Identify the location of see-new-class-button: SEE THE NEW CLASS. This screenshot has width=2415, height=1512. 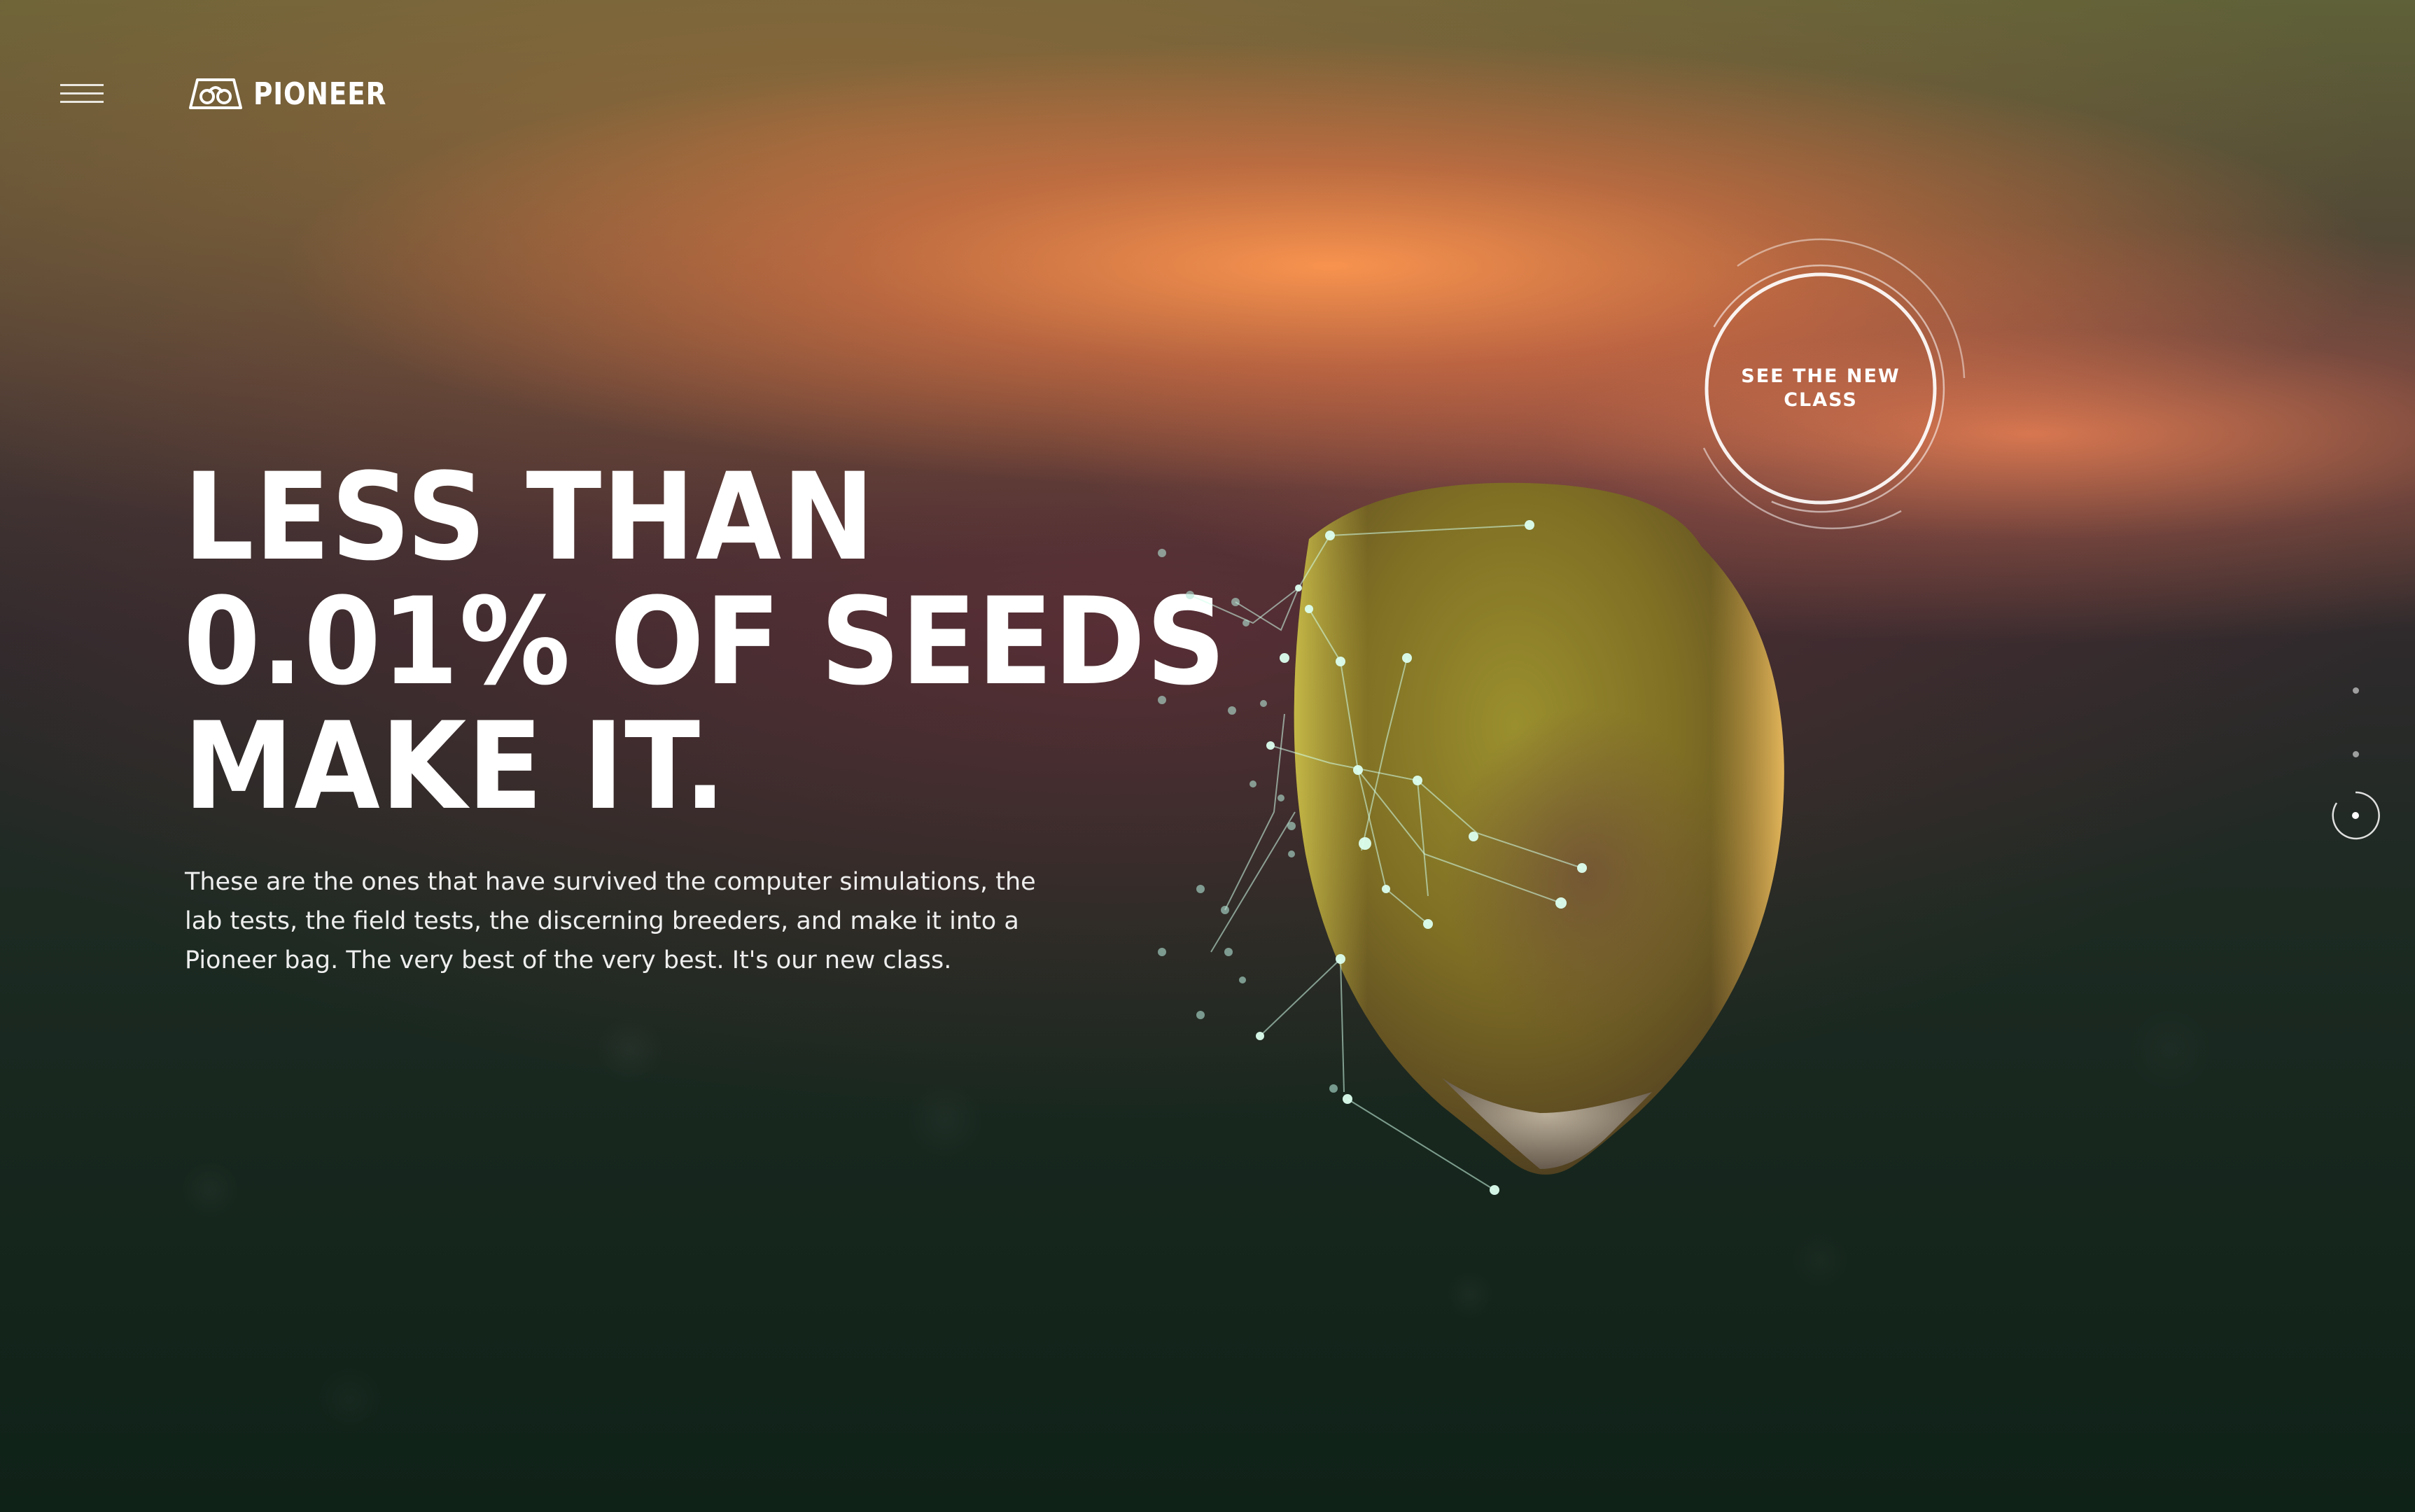
(1821, 388).